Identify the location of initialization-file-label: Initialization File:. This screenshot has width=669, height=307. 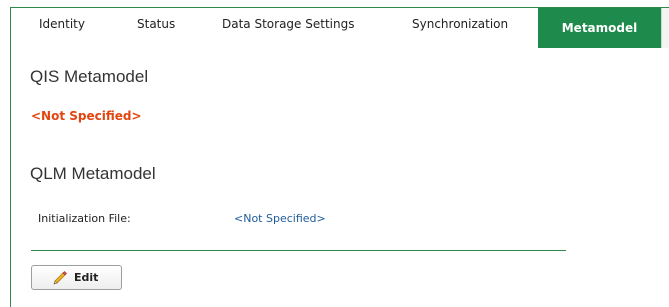
(84, 218).